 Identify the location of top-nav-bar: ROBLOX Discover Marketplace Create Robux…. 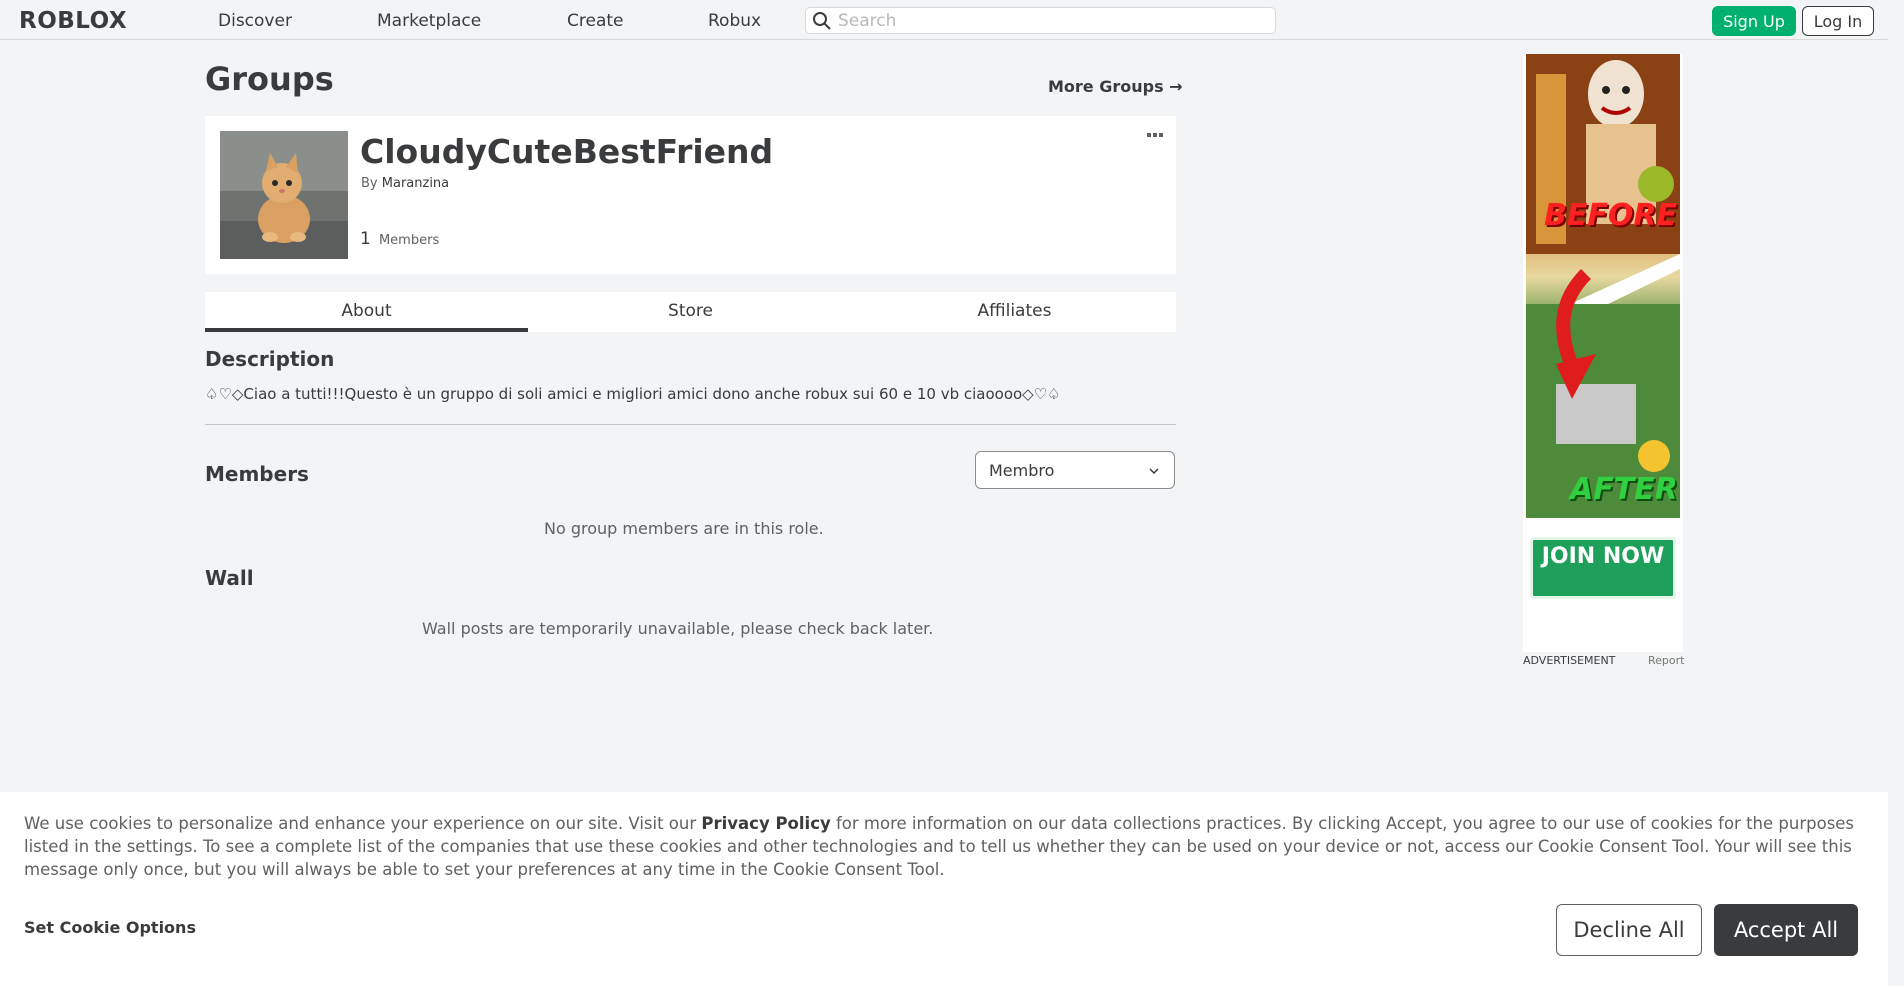
(952, 20).